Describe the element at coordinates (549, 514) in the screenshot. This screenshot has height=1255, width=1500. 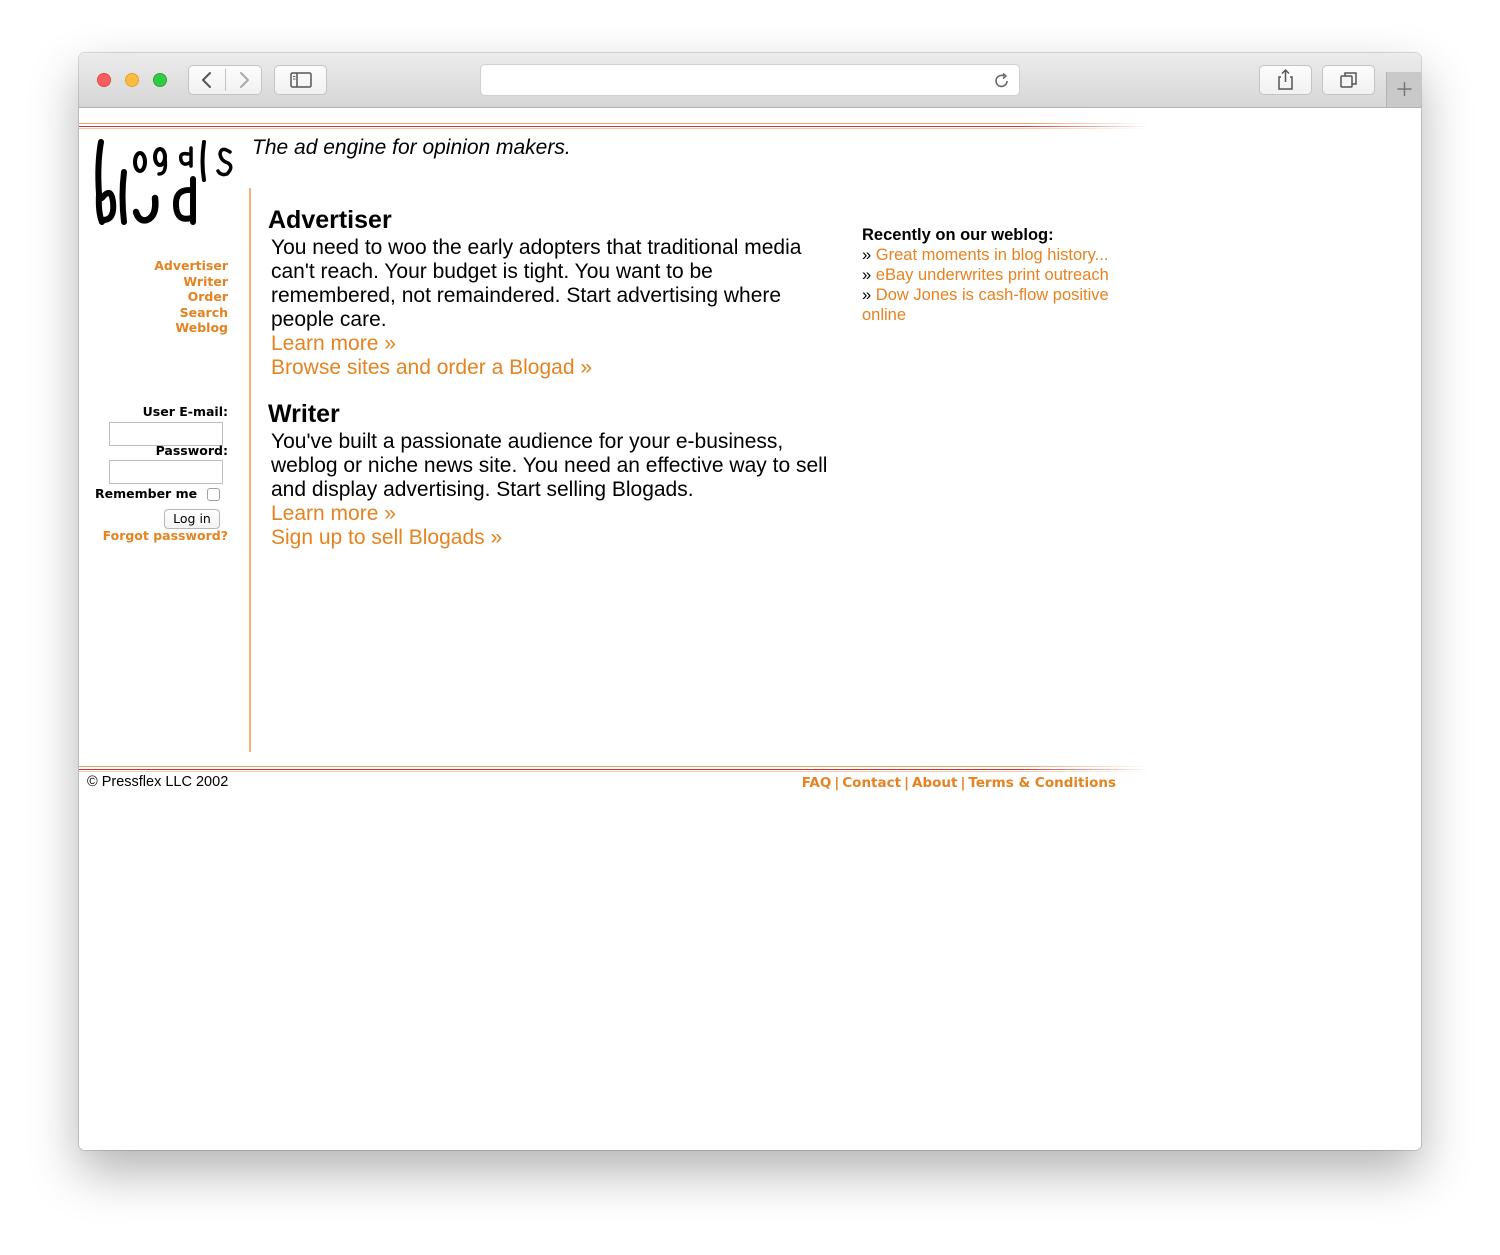
I see `writer-learn-more-link: Learn more »` at that location.